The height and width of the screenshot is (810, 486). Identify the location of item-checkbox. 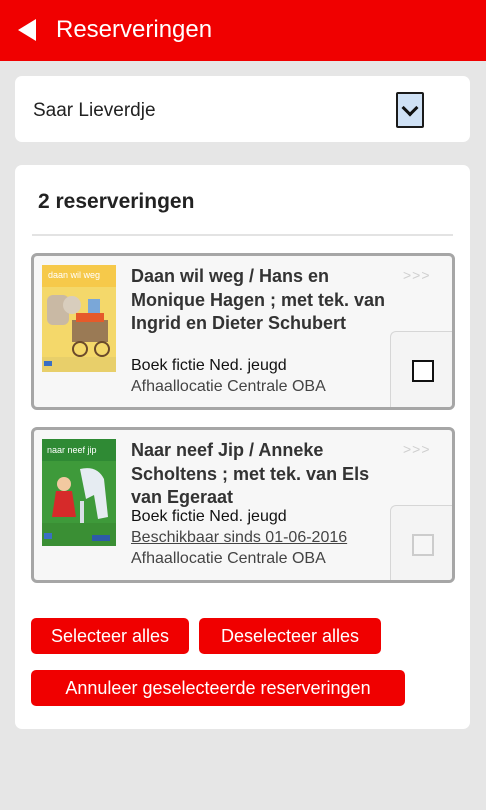
(422, 370).